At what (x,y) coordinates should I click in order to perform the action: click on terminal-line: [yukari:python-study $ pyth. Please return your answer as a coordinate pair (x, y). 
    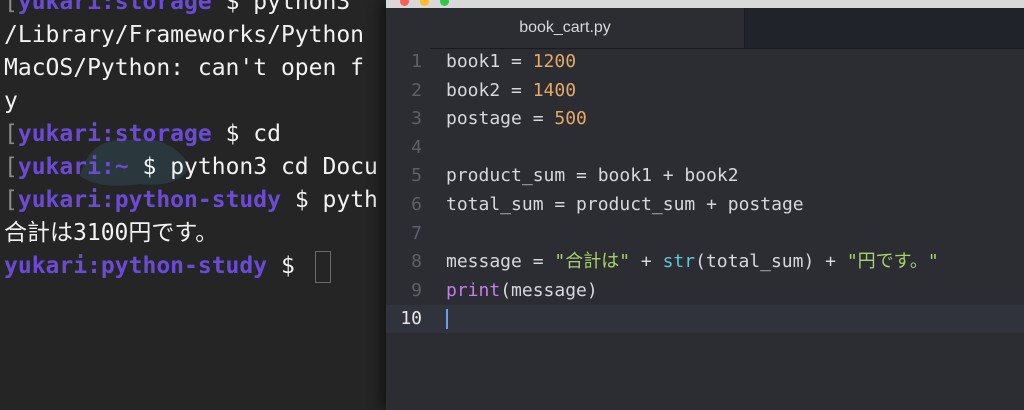
    Looking at the image, I should click on (191, 200).